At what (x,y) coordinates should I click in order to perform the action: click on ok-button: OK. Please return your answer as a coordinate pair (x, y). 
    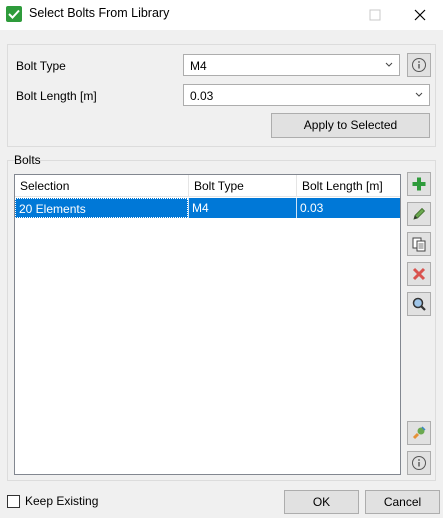
    Looking at the image, I should click on (321, 502).